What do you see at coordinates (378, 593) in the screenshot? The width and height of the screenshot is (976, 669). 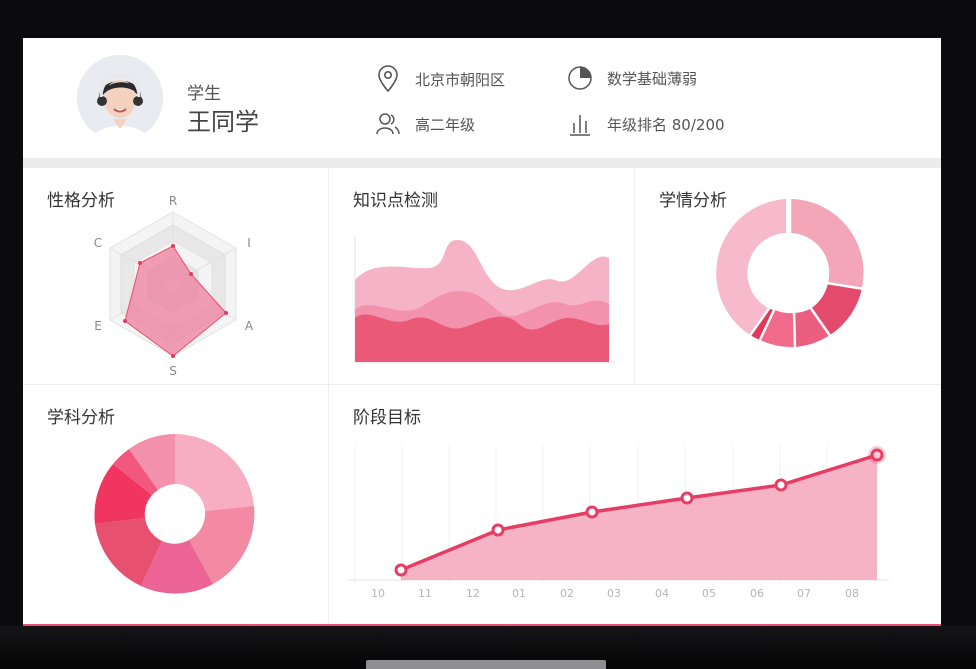 I see `x-tick-label: 10` at bounding box center [378, 593].